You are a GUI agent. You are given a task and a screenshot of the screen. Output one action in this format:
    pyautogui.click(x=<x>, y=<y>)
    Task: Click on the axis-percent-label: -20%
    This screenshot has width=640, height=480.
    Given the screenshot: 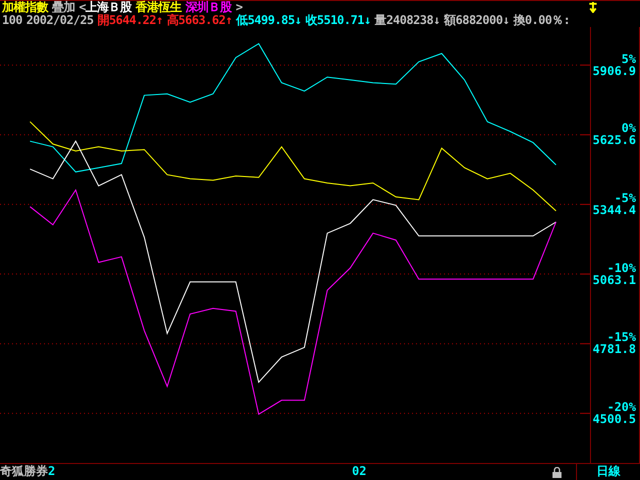 What is the action you would take?
    pyautogui.click(x=621, y=406)
    